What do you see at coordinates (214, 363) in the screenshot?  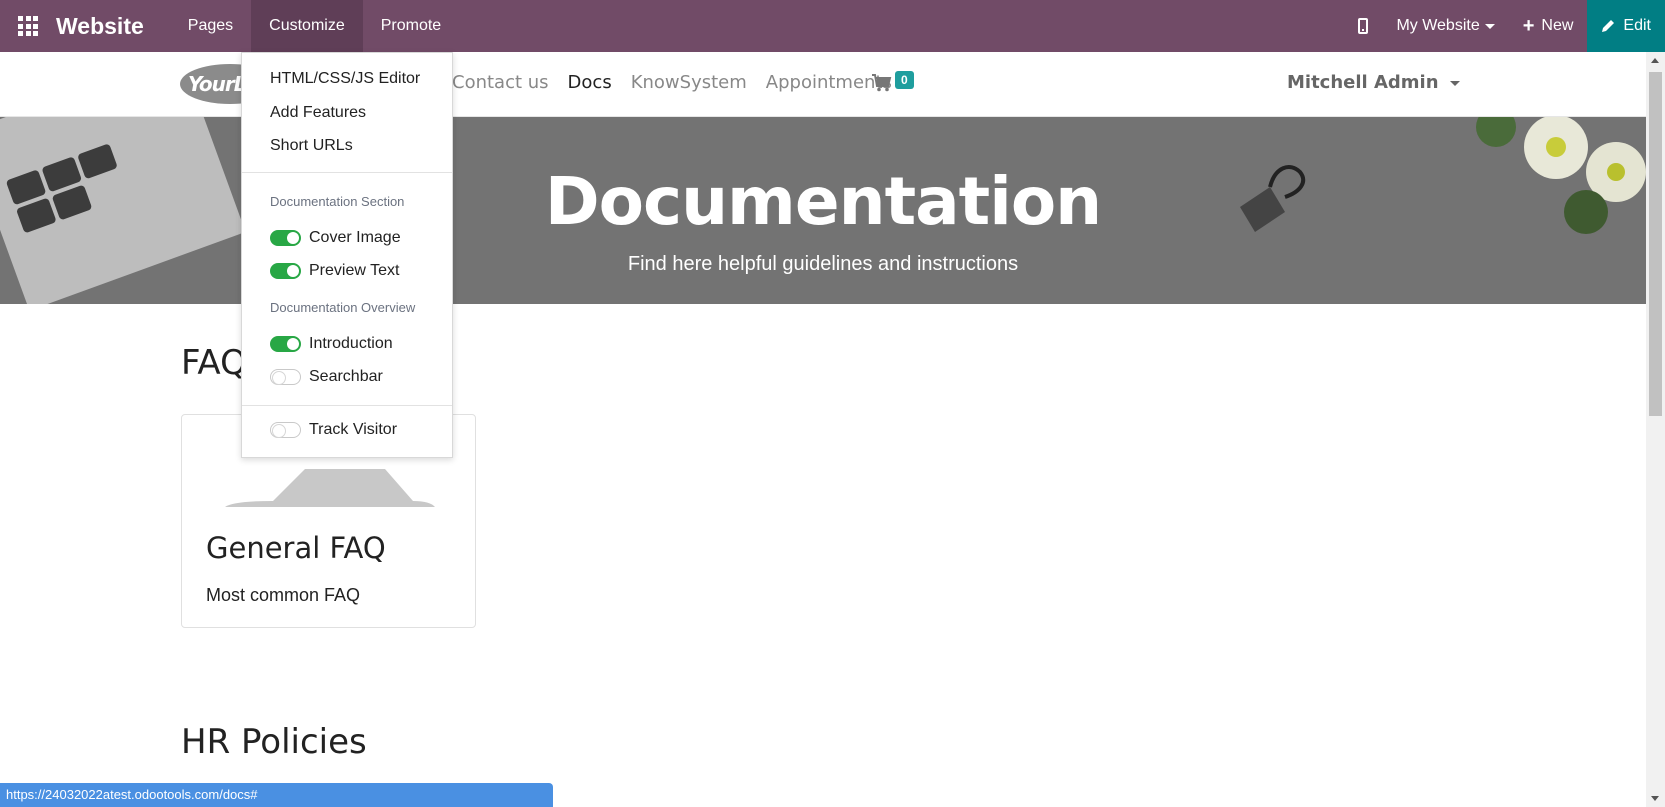 I see `section-title-faq: FAQ` at bounding box center [214, 363].